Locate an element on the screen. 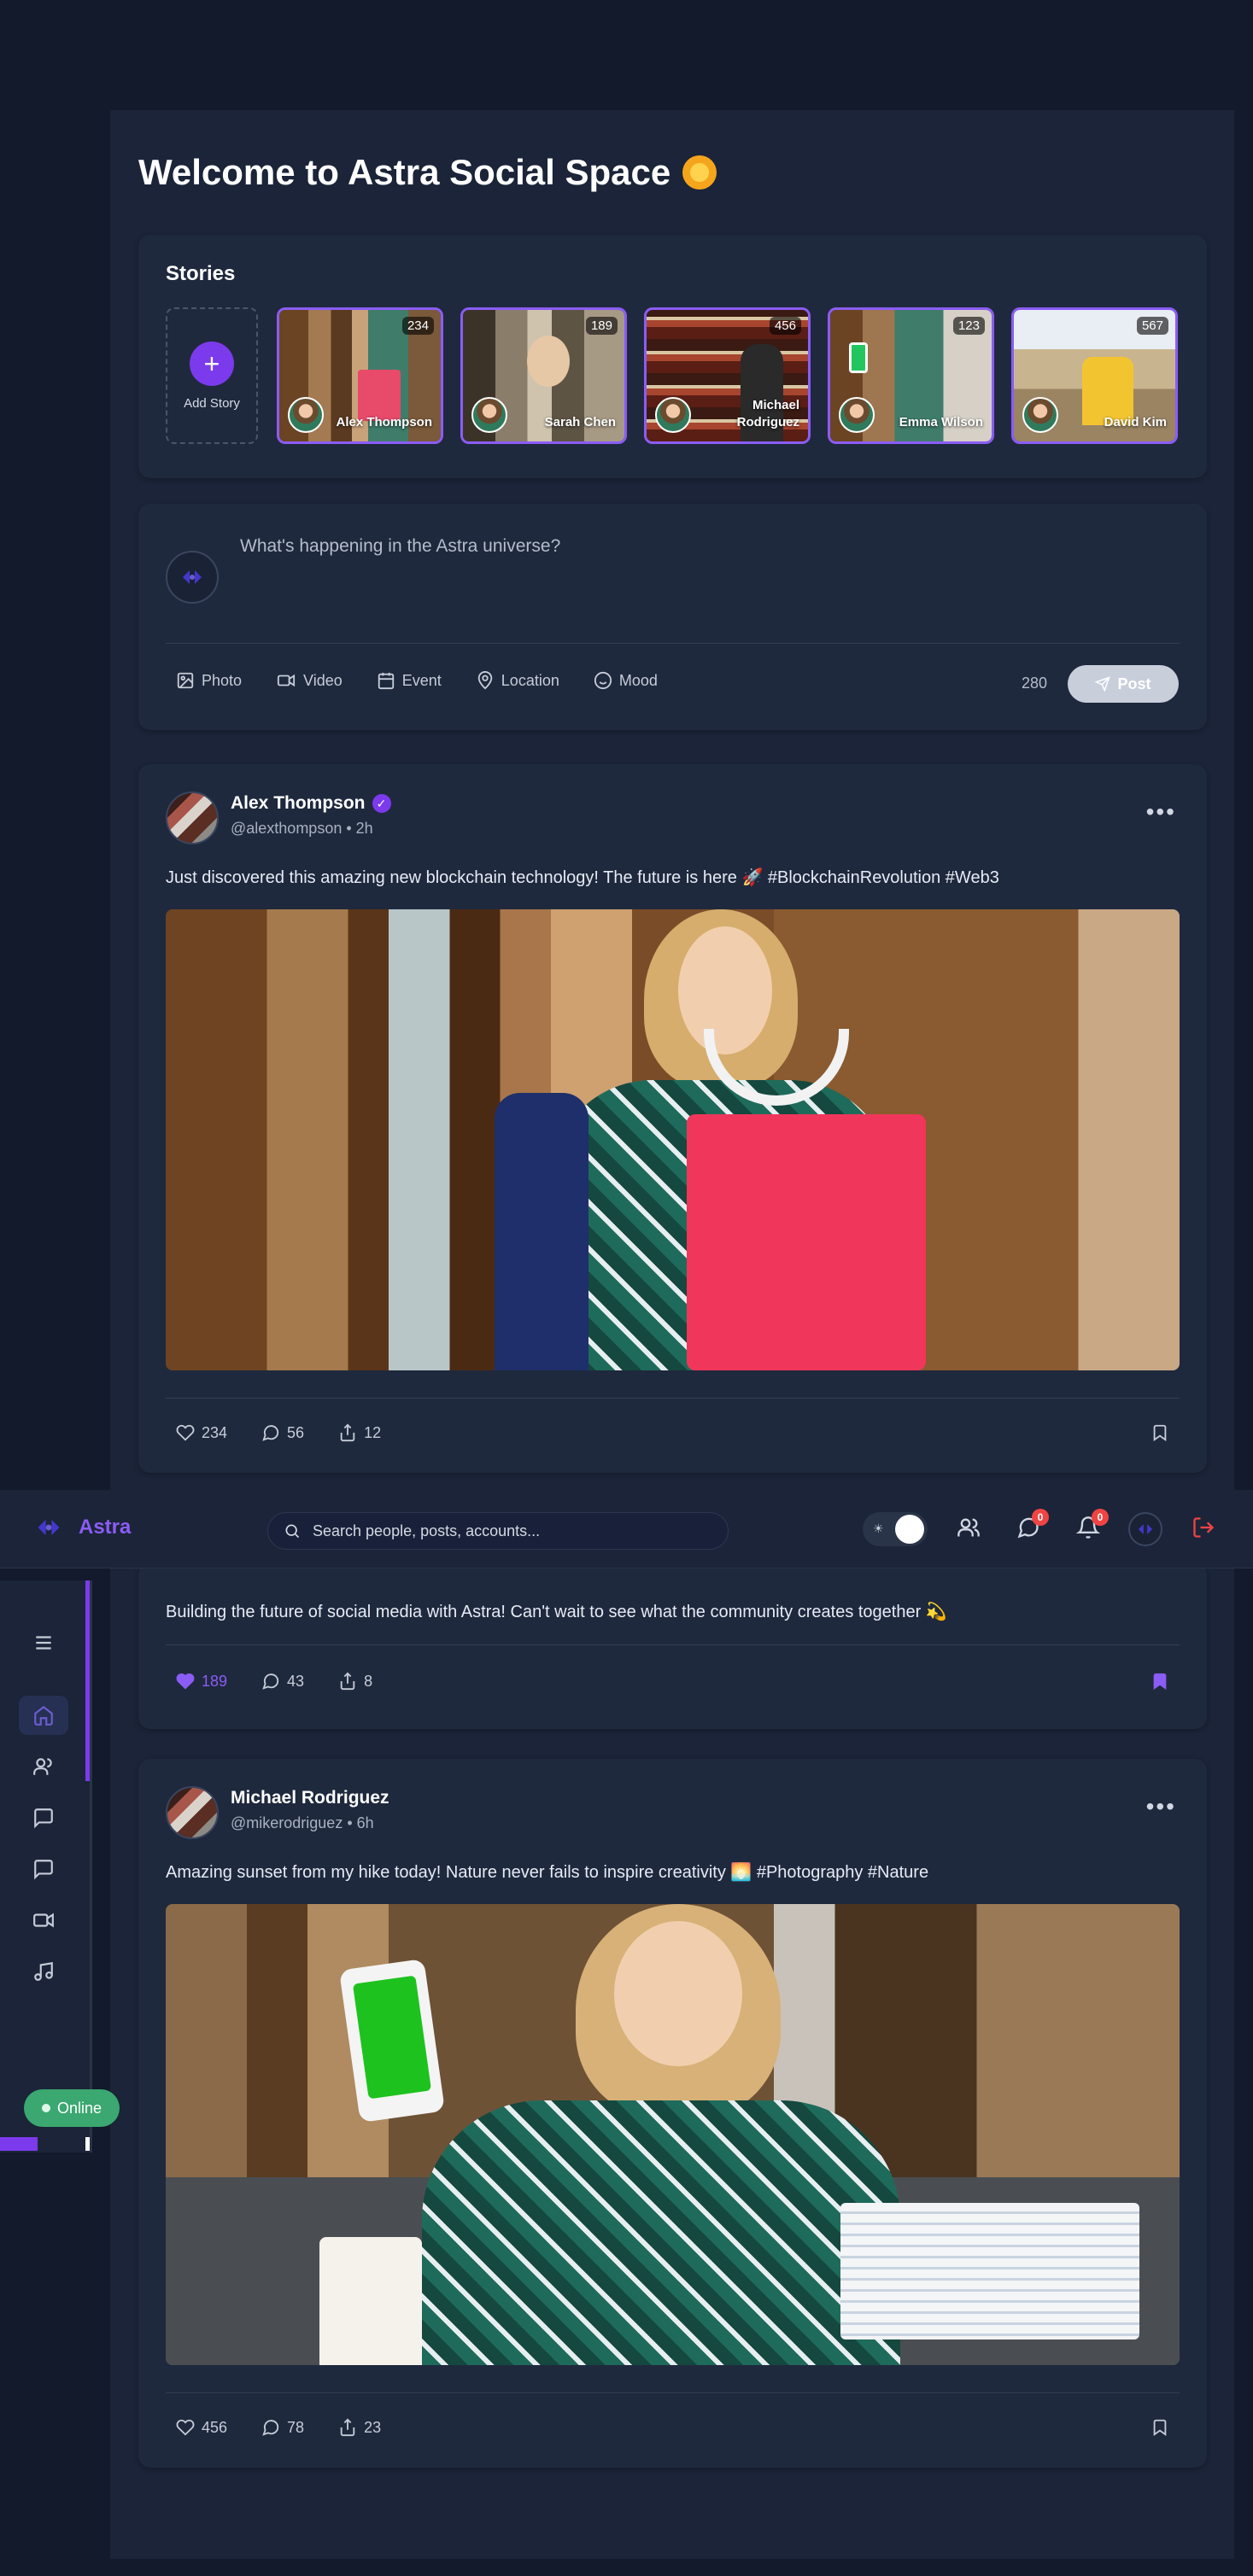  stories-title: Stories is located at coordinates (201, 273).